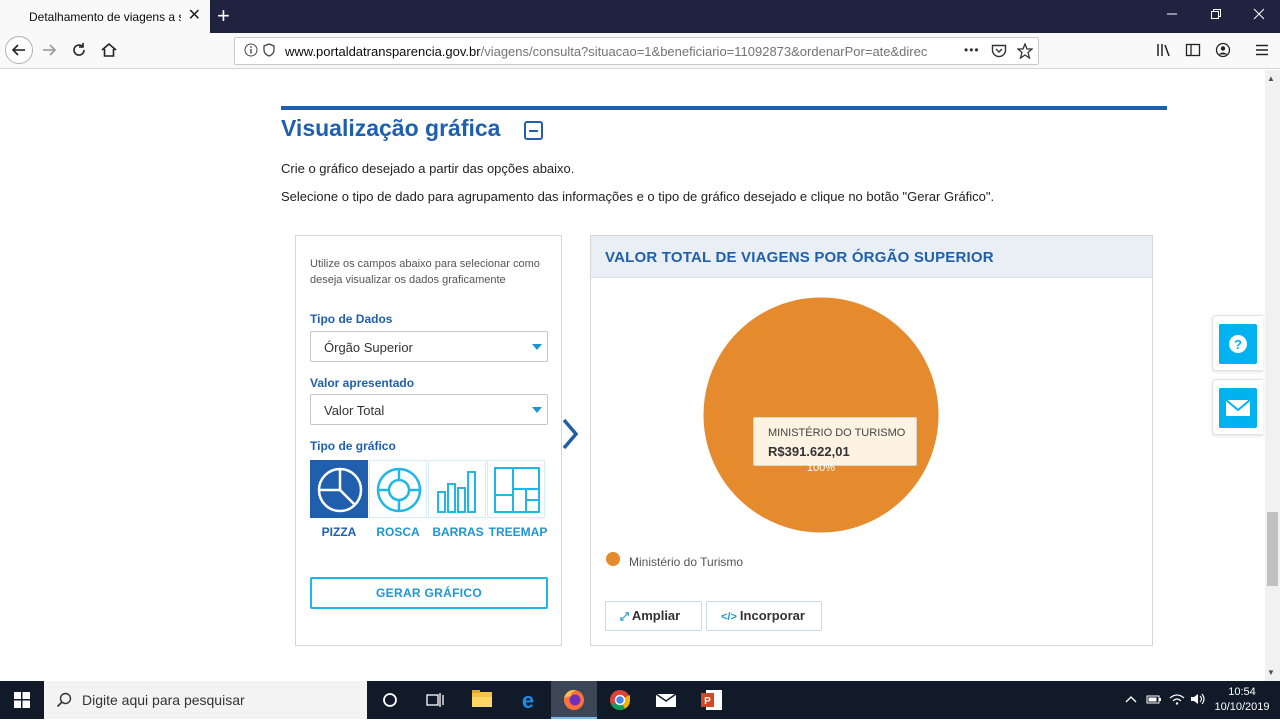  I want to click on treemap-icon, so click(517, 490).